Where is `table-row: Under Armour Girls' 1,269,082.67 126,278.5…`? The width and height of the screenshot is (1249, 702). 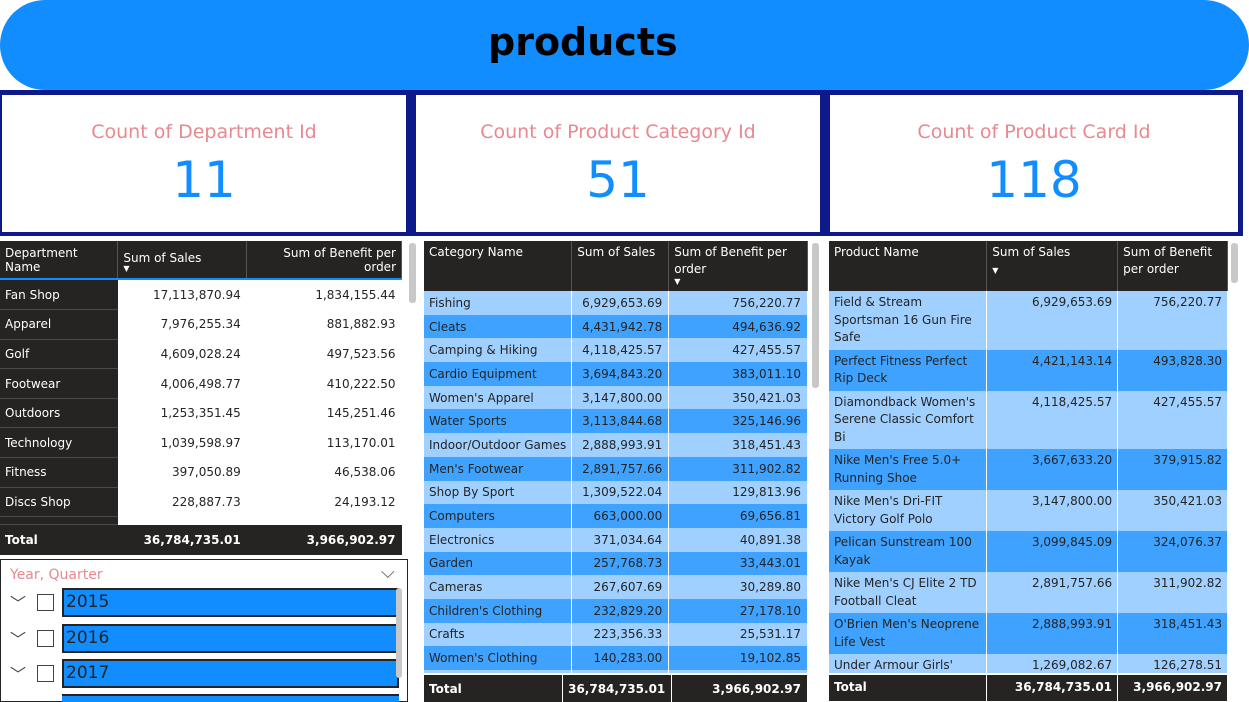 table-row: Under Armour Girls' 1,269,082.67 126,278.5… is located at coordinates (1028, 663).